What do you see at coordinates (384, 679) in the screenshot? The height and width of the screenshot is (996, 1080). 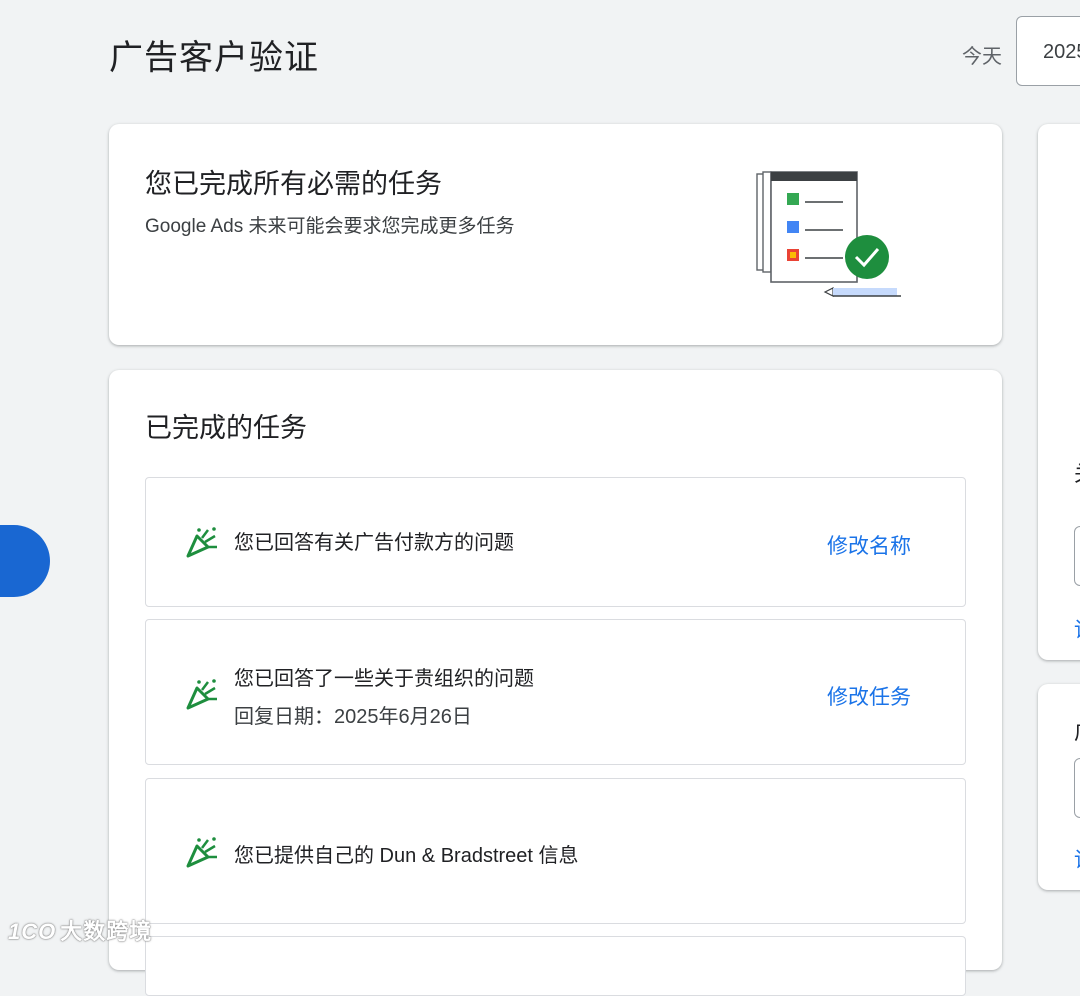 I see `task-text: 您已回答了一些关于贵组织的问题` at bounding box center [384, 679].